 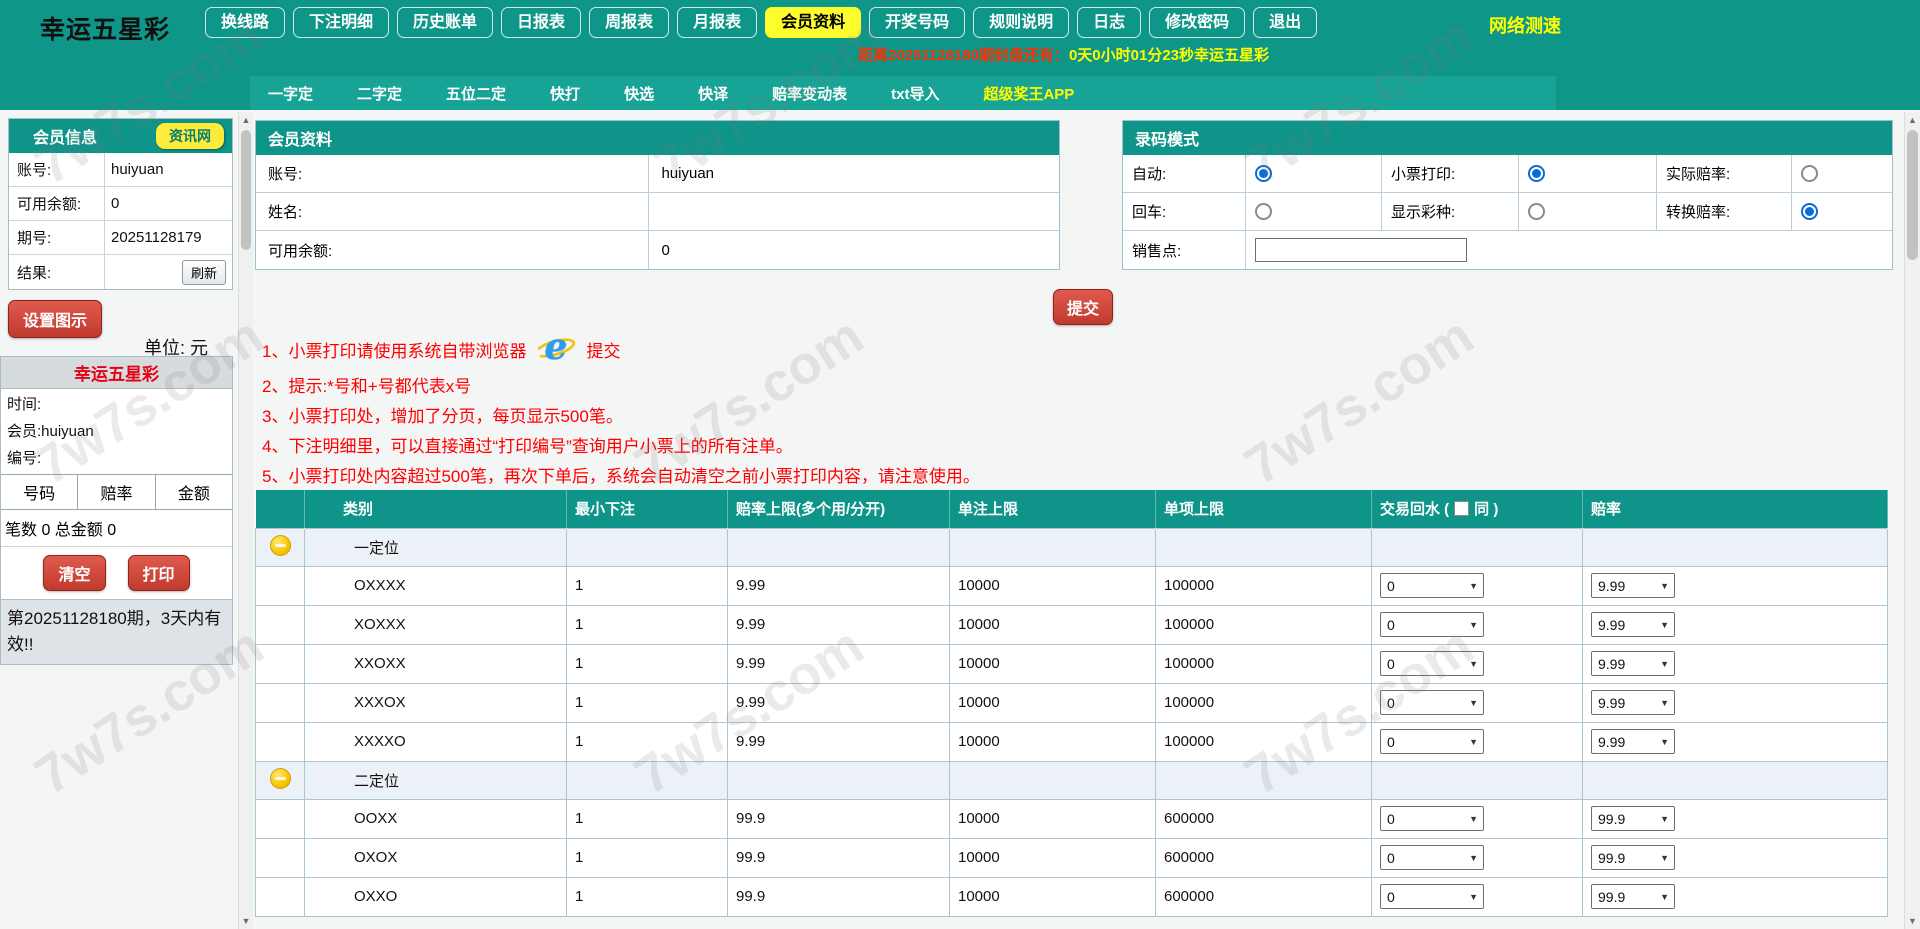 I want to click on page-scrollbar: ▲ ▼, so click(x=1912, y=520).